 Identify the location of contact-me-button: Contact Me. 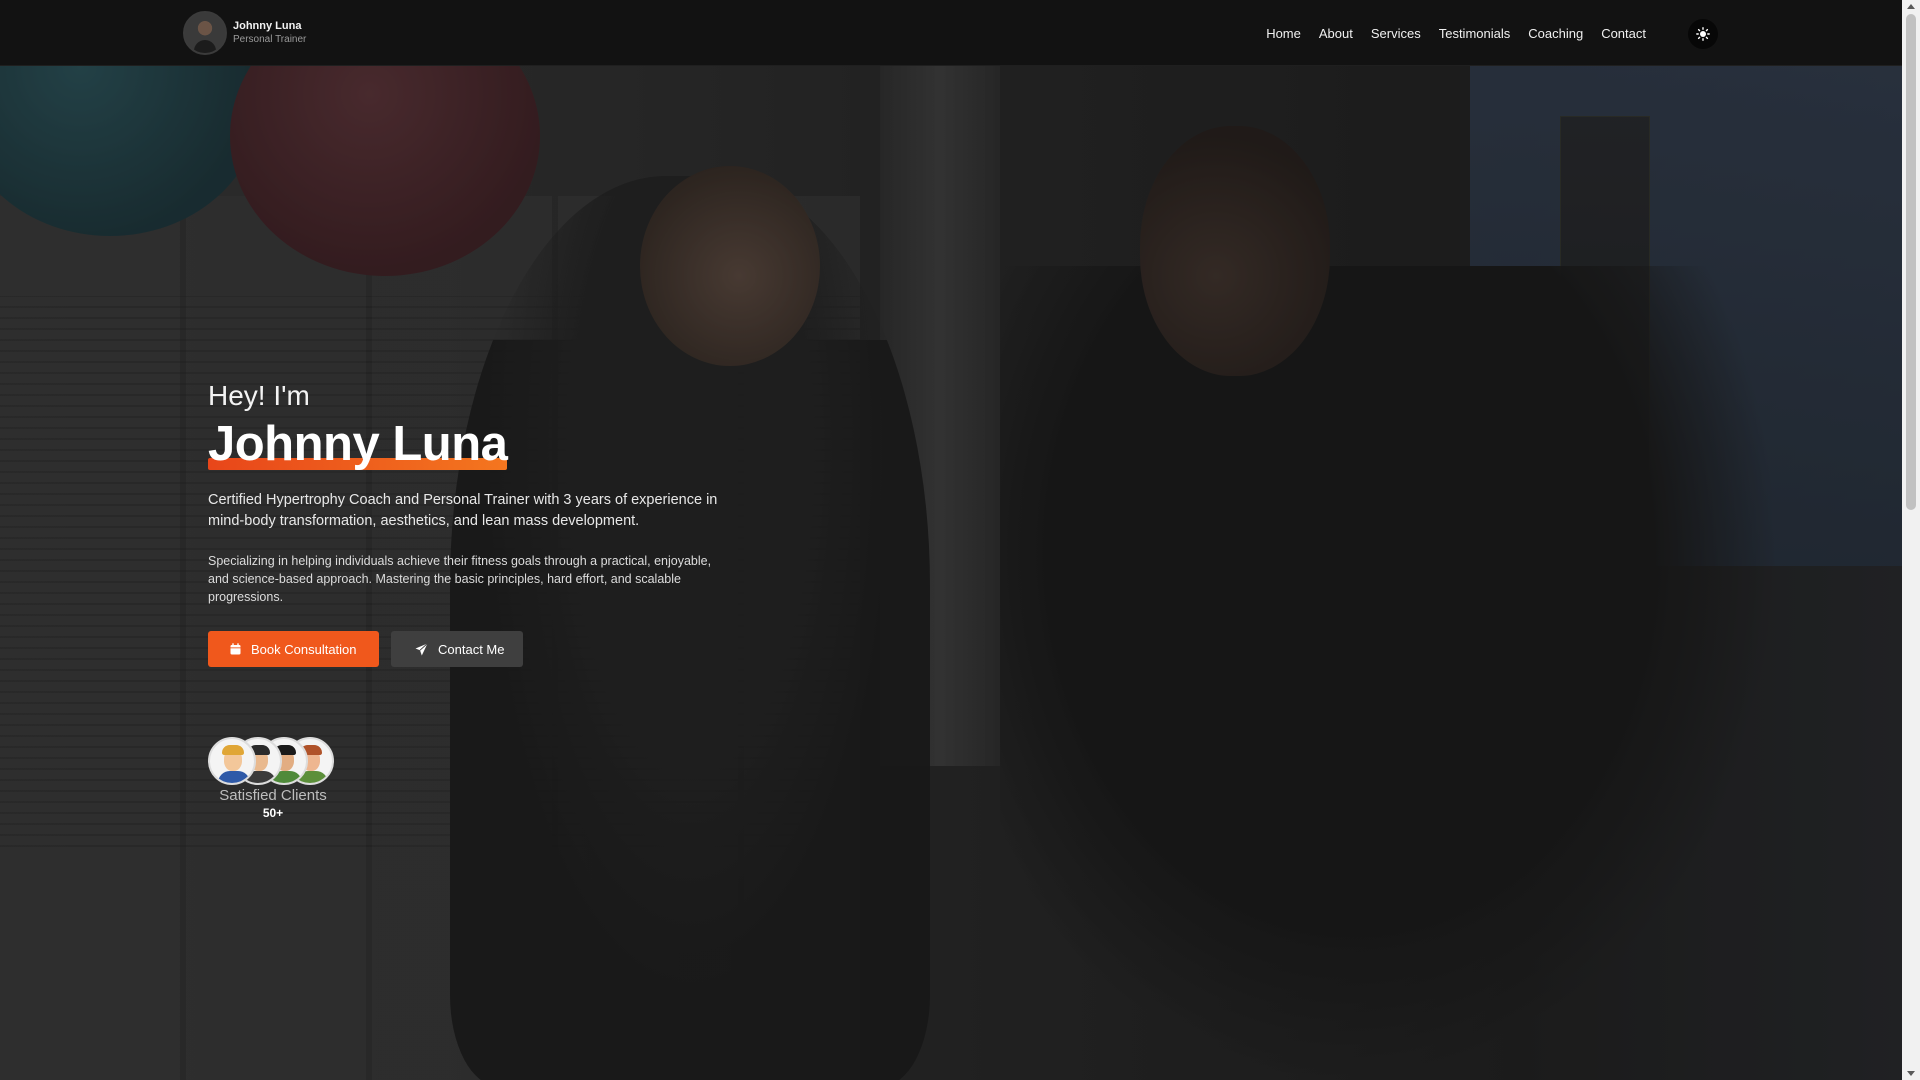
(457, 649).